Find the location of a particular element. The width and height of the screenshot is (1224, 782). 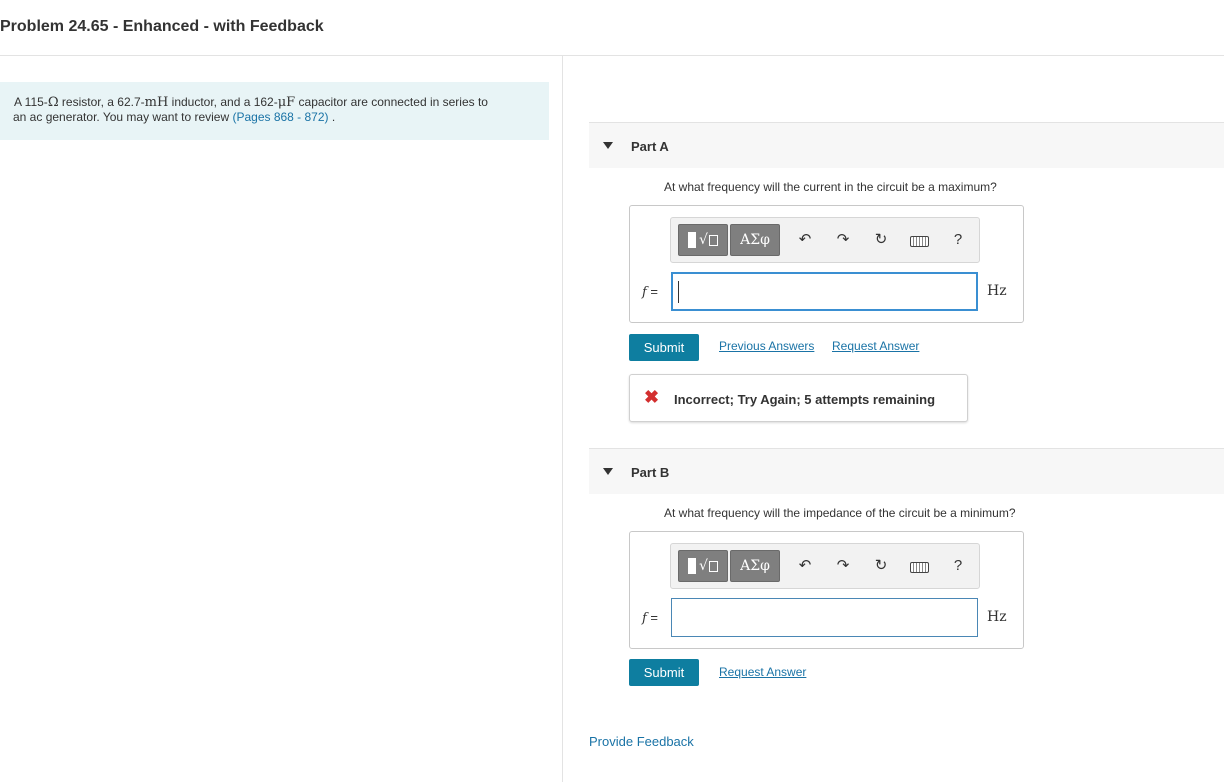

review-pages-link: (Pages 868 - 872) is located at coordinates (280, 117).